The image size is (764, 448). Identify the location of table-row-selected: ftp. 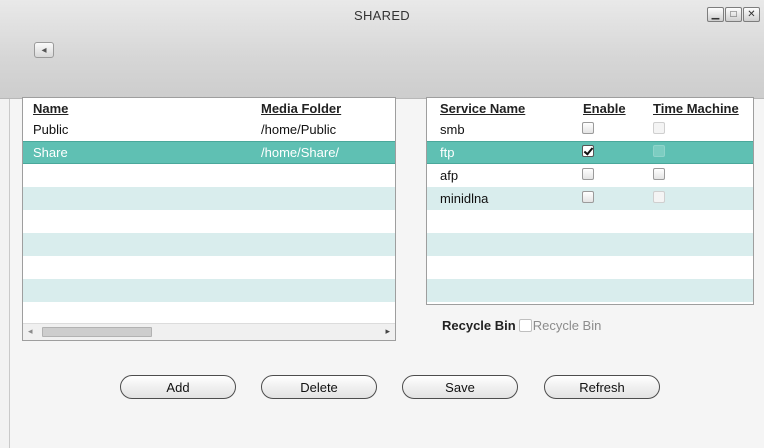
(590, 152).